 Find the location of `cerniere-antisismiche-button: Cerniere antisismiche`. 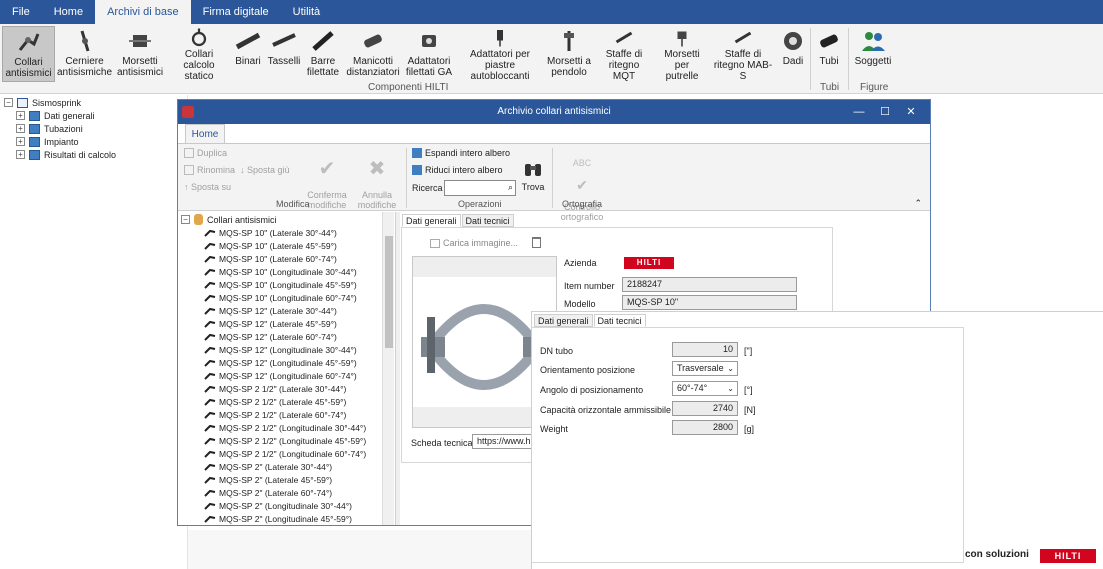

cerniere-antisismiche-button: Cerniere antisismiche is located at coordinates (84, 54).